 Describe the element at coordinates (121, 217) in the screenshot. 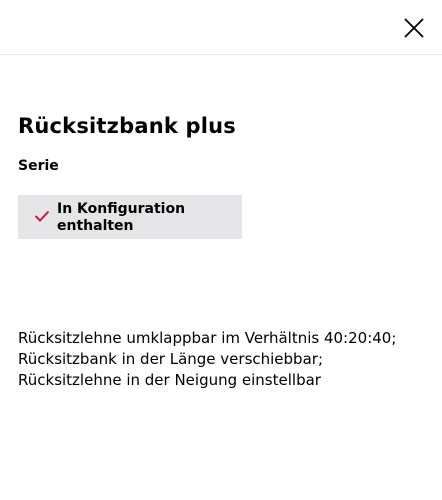

I see `configuration-status-label: In Konfiguration enthalten` at that location.